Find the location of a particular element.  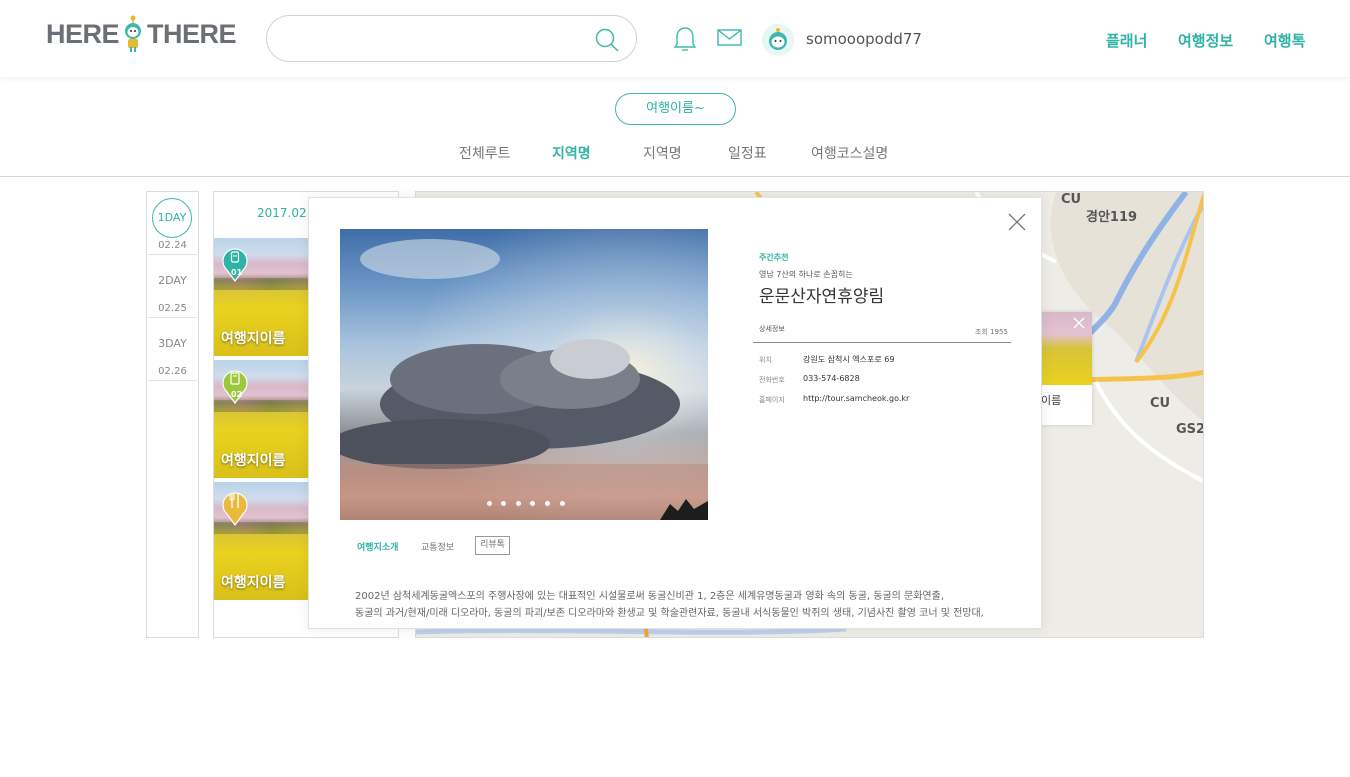

location-value: 강원도 삼척시 엑스포로 69 is located at coordinates (849, 359).